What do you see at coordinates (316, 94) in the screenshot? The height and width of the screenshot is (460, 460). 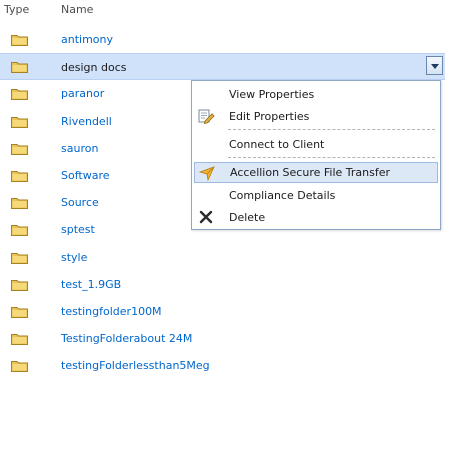 I see `menu-item-view-properties: View Properties` at bounding box center [316, 94].